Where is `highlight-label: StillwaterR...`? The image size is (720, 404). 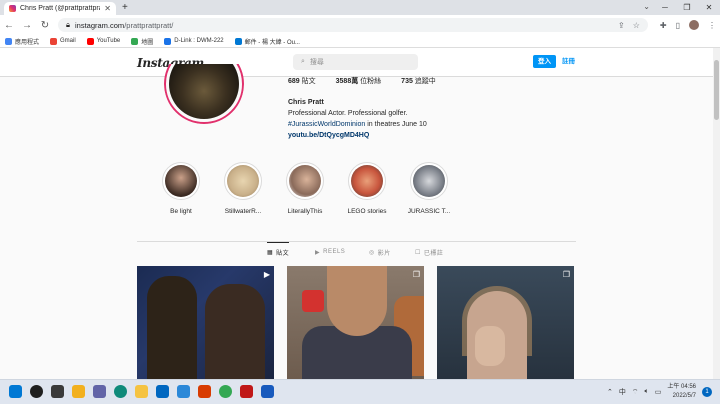 highlight-label: StillwaterR... is located at coordinates (243, 211).